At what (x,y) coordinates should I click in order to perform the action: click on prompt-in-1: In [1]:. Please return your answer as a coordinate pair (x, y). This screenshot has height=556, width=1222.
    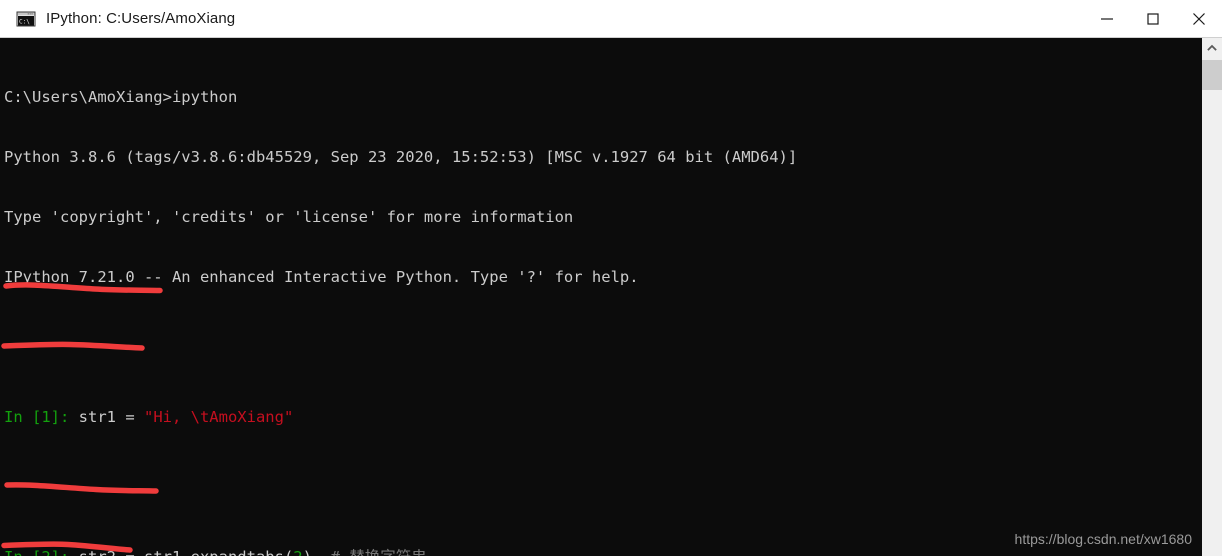
    Looking at the image, I should click on (37, 417).